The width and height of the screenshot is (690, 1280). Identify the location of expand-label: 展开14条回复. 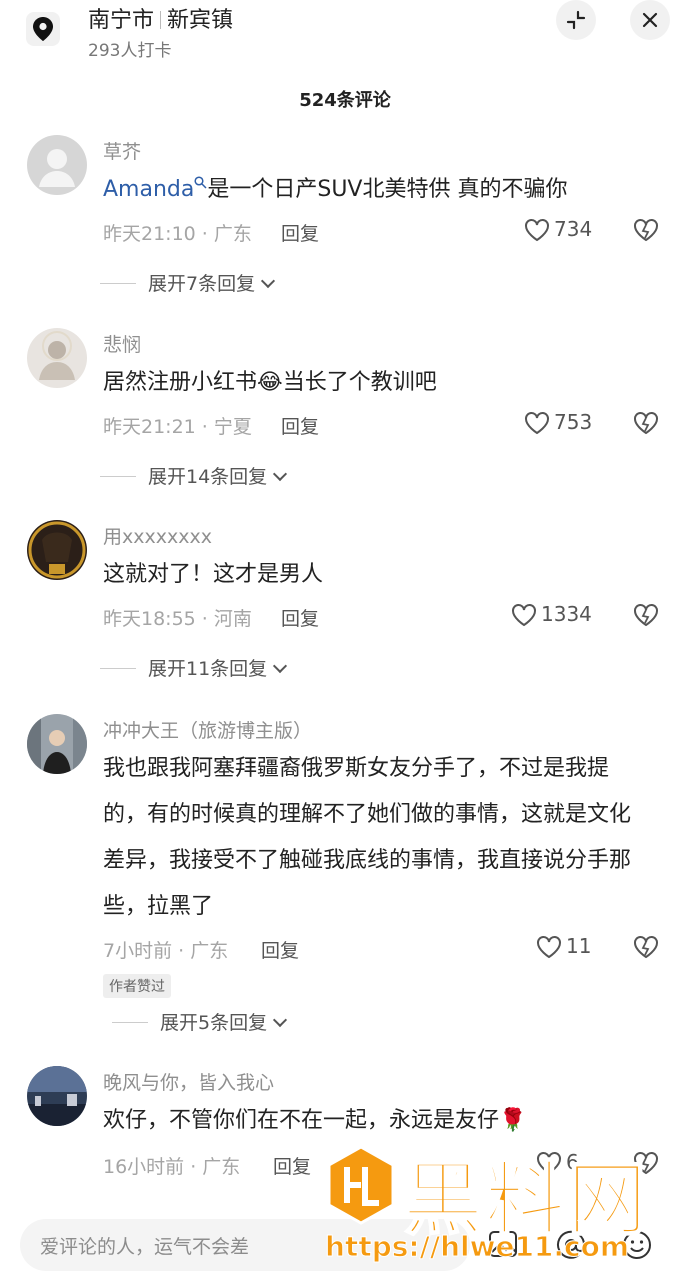
(208, 477).